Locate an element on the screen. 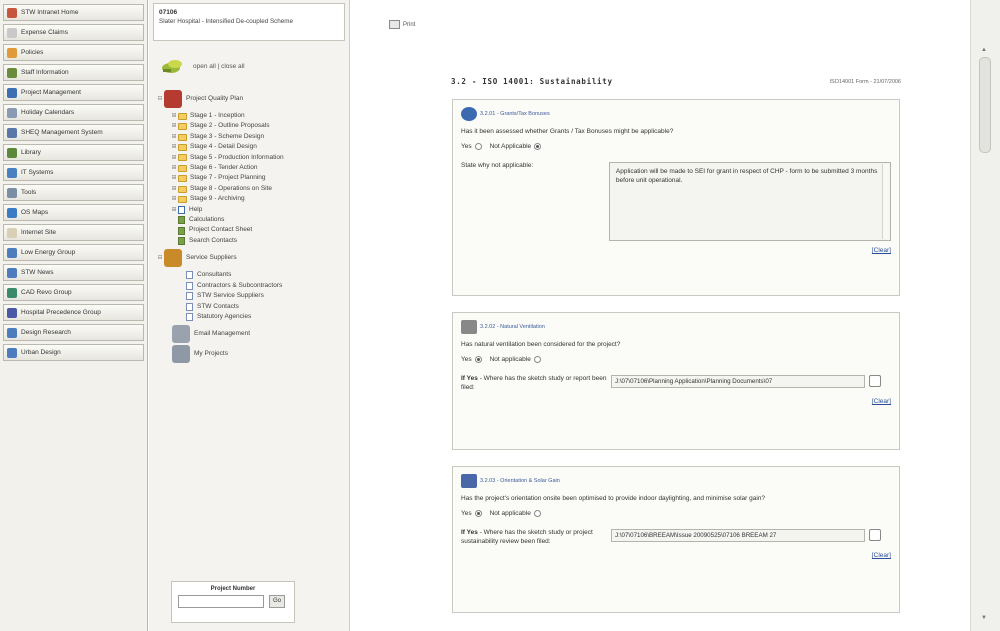  nav-item: Project Management is located at coordinates (73, 92).